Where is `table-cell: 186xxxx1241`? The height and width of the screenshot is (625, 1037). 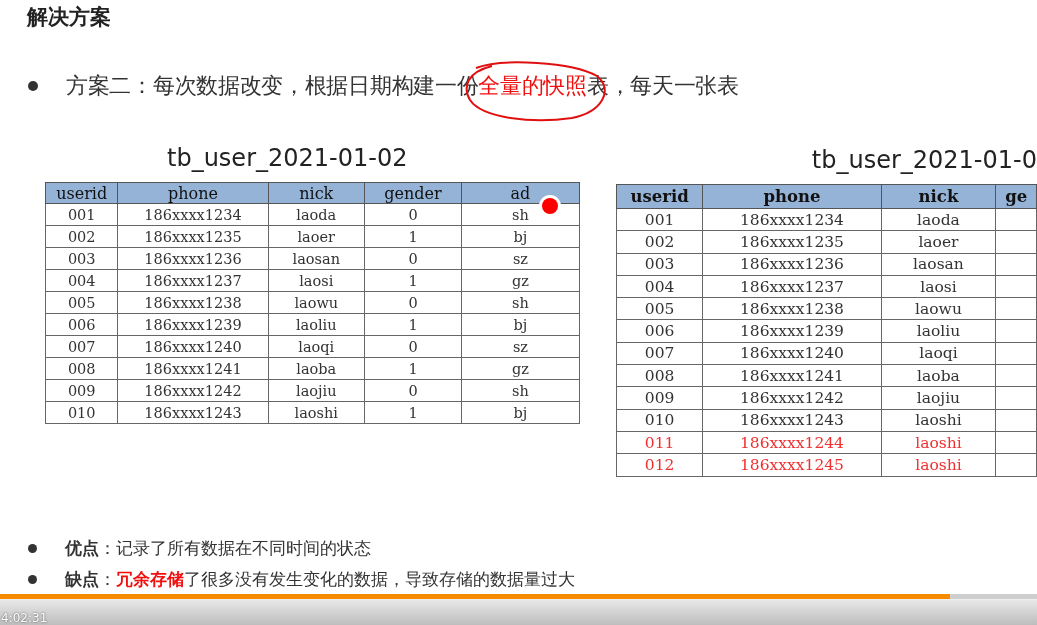 table-cell: 186xxxx1241 is located at coordinates (792, 375).